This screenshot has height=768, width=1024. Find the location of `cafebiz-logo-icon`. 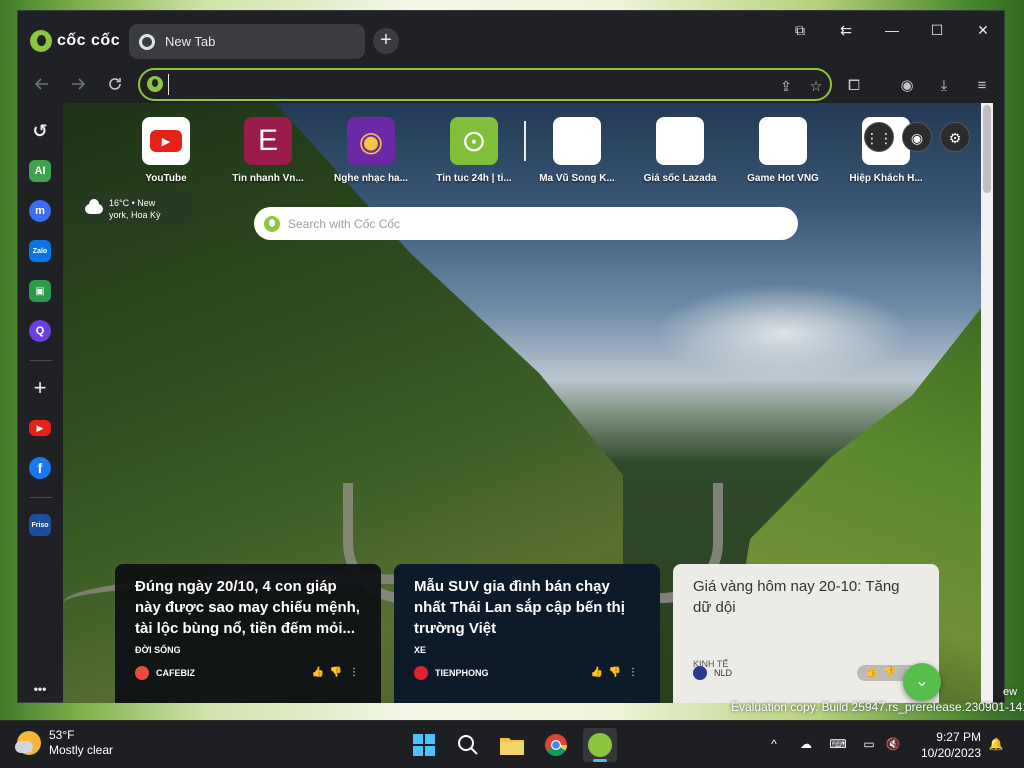

cafebiz-logo-icon is located at coordinates (142, 673).